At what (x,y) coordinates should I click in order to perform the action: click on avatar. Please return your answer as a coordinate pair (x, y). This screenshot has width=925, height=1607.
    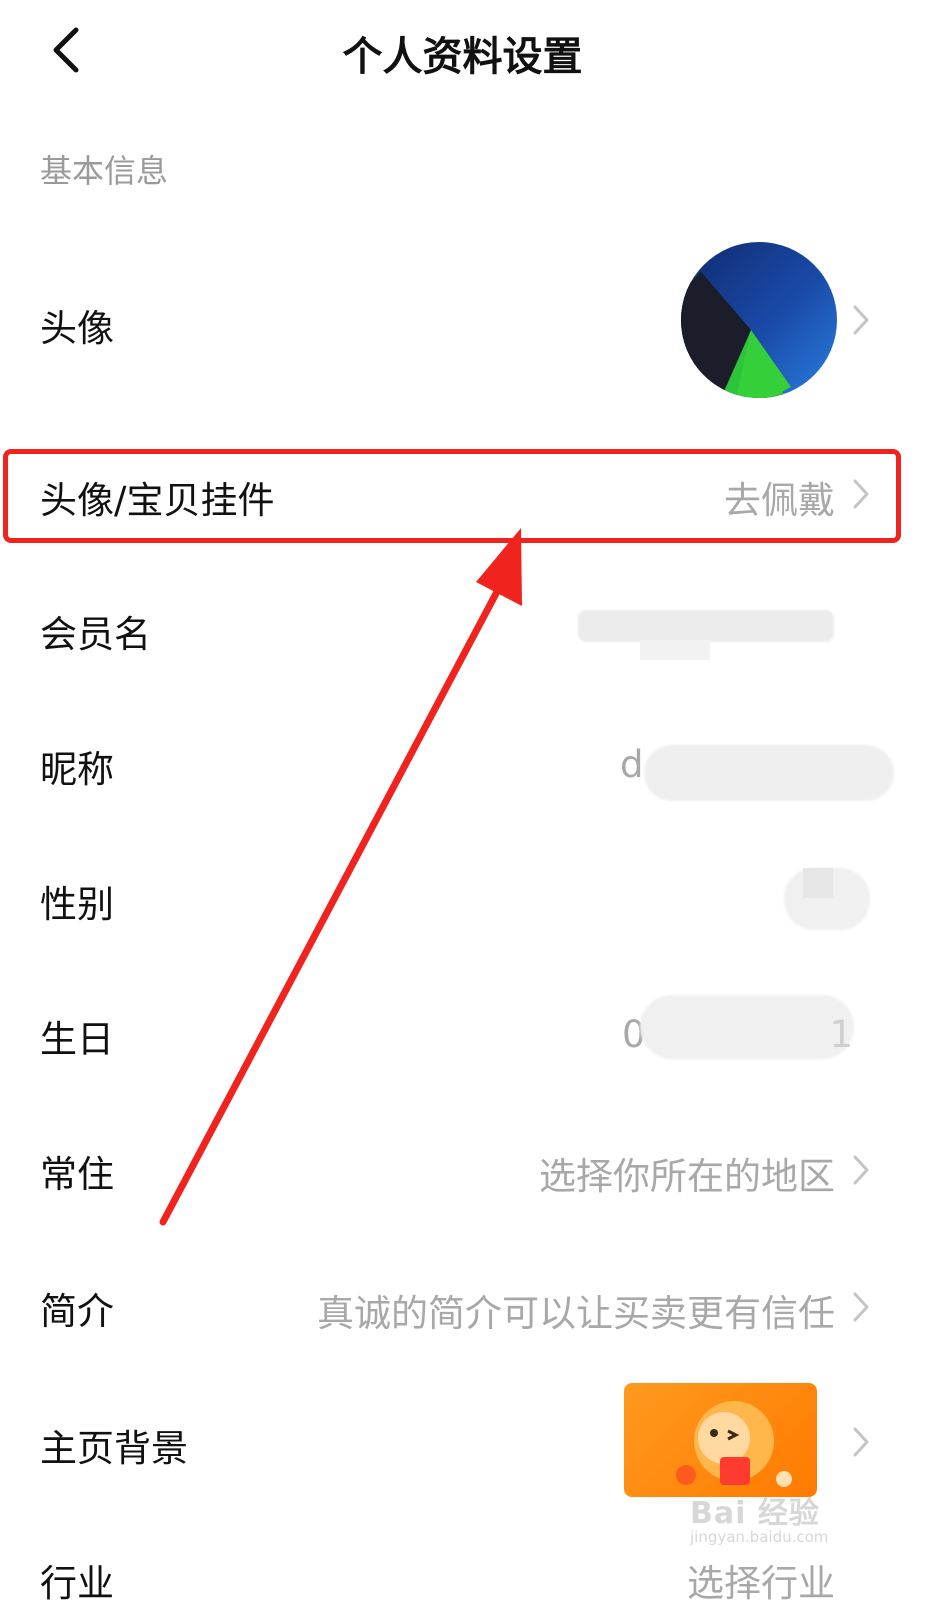
    Looking at the image, I should click on (759, 320).